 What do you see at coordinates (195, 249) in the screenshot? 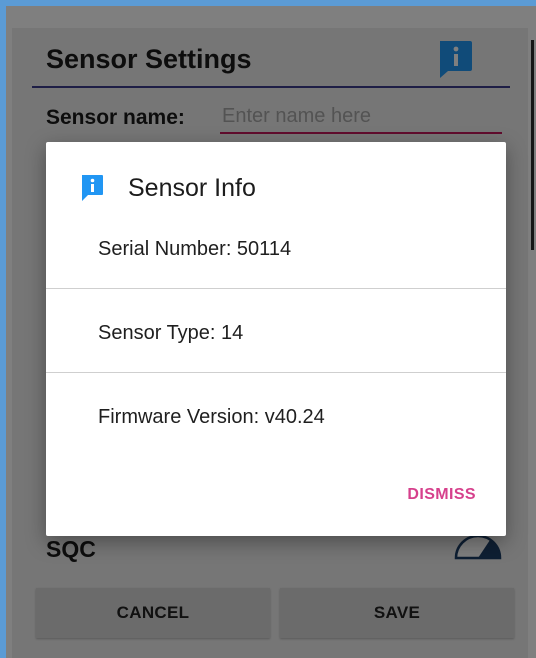
I see `serial-number-text: Serial Number: 50114` at bounding box center [195, 249].